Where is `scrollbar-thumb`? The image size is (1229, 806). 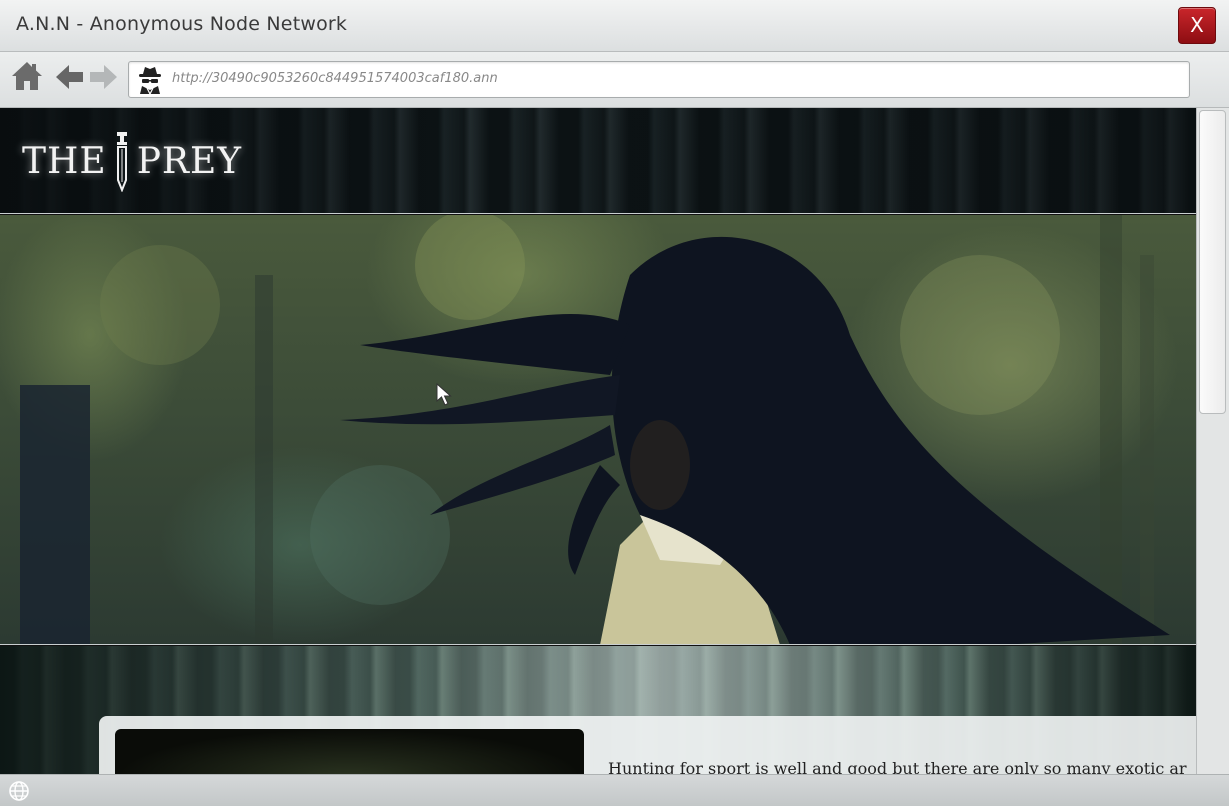 scrollbar-thumb is located at coordinates (1212, 262).